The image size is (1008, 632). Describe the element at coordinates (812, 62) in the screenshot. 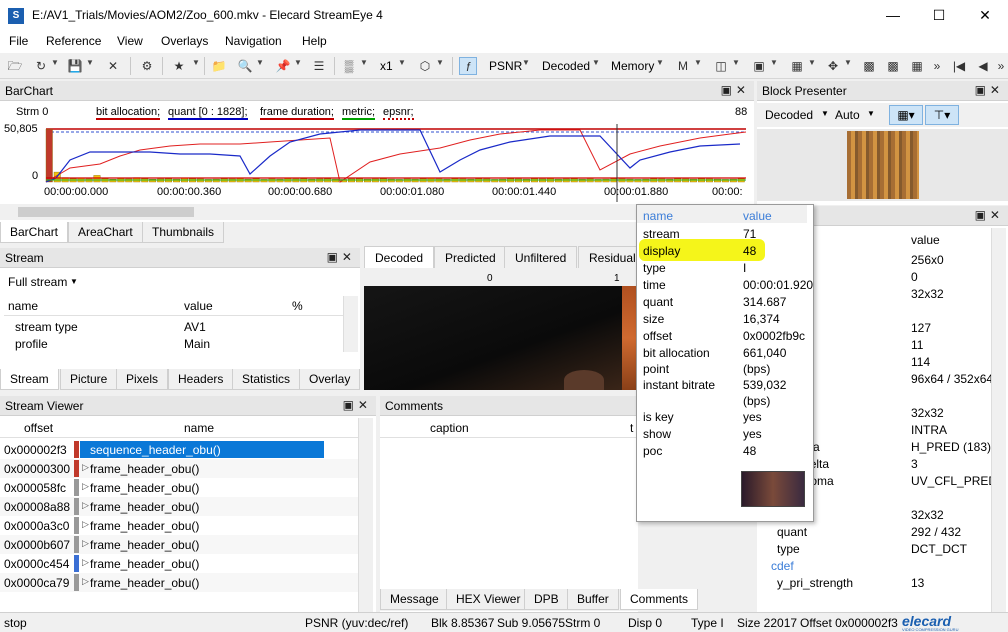

I see `grid-dropdown-icon: ▼` at that location.